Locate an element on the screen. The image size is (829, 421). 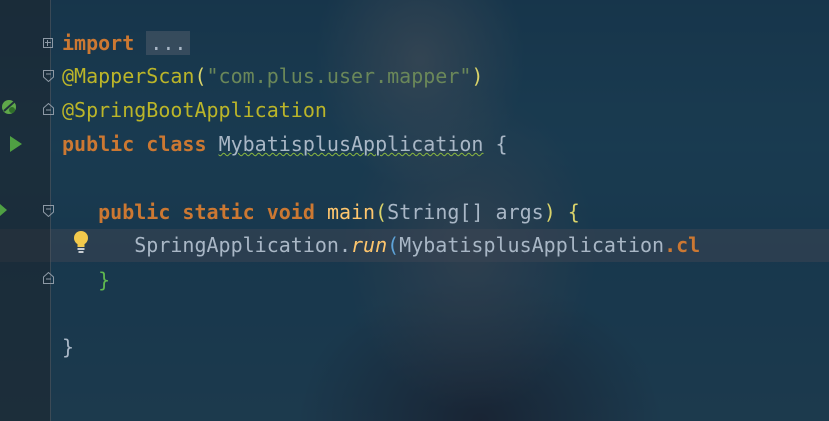
argument-rest: .cl is located at coordinates (682, 245).